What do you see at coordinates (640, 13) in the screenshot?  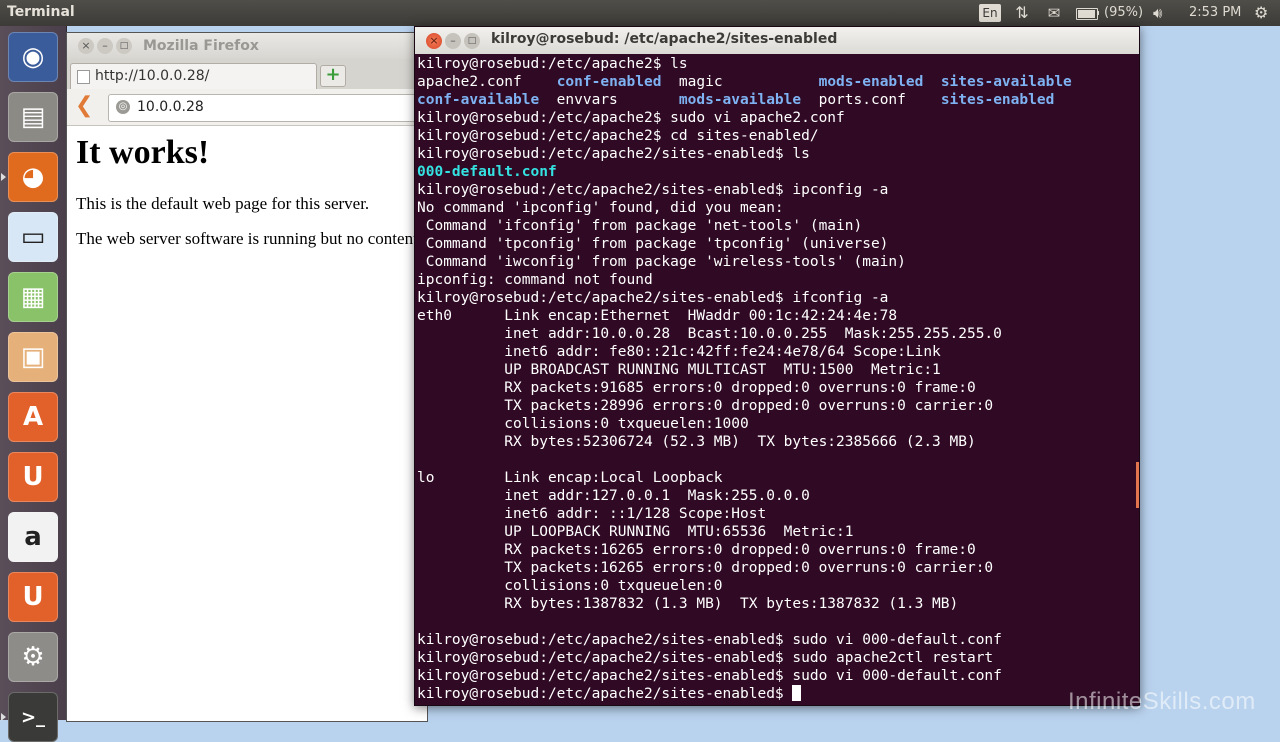 I see `top-panel: Terminal En ⇅ ✉ (95%) 🔊︎ 2:53 PM ⚙` at bounding box center [640, 13].